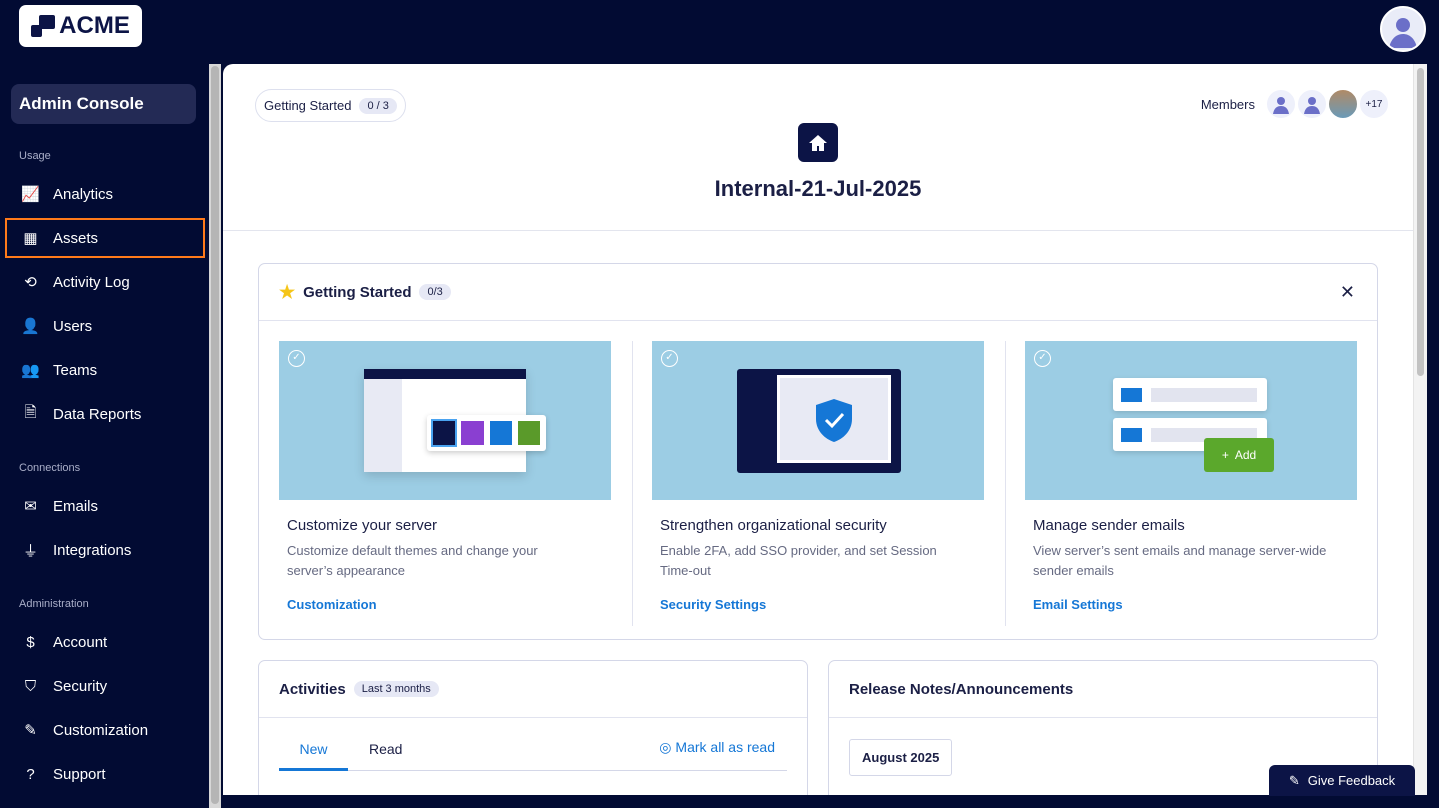 The image size is (1439, 808). Describe the element at coordinates (822, 604) in the screenshot. I see `security-settings-link: Security Settings` at that location.